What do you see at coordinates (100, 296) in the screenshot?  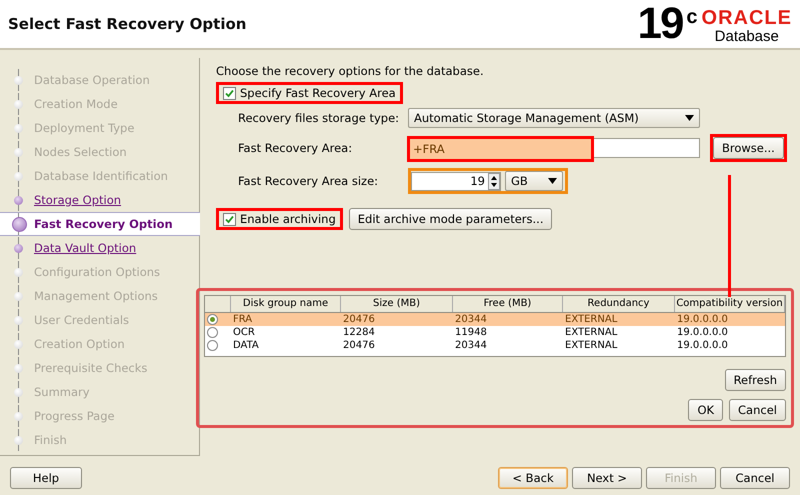 I see `step-item: Management Options` at bounding box center [100, 296].